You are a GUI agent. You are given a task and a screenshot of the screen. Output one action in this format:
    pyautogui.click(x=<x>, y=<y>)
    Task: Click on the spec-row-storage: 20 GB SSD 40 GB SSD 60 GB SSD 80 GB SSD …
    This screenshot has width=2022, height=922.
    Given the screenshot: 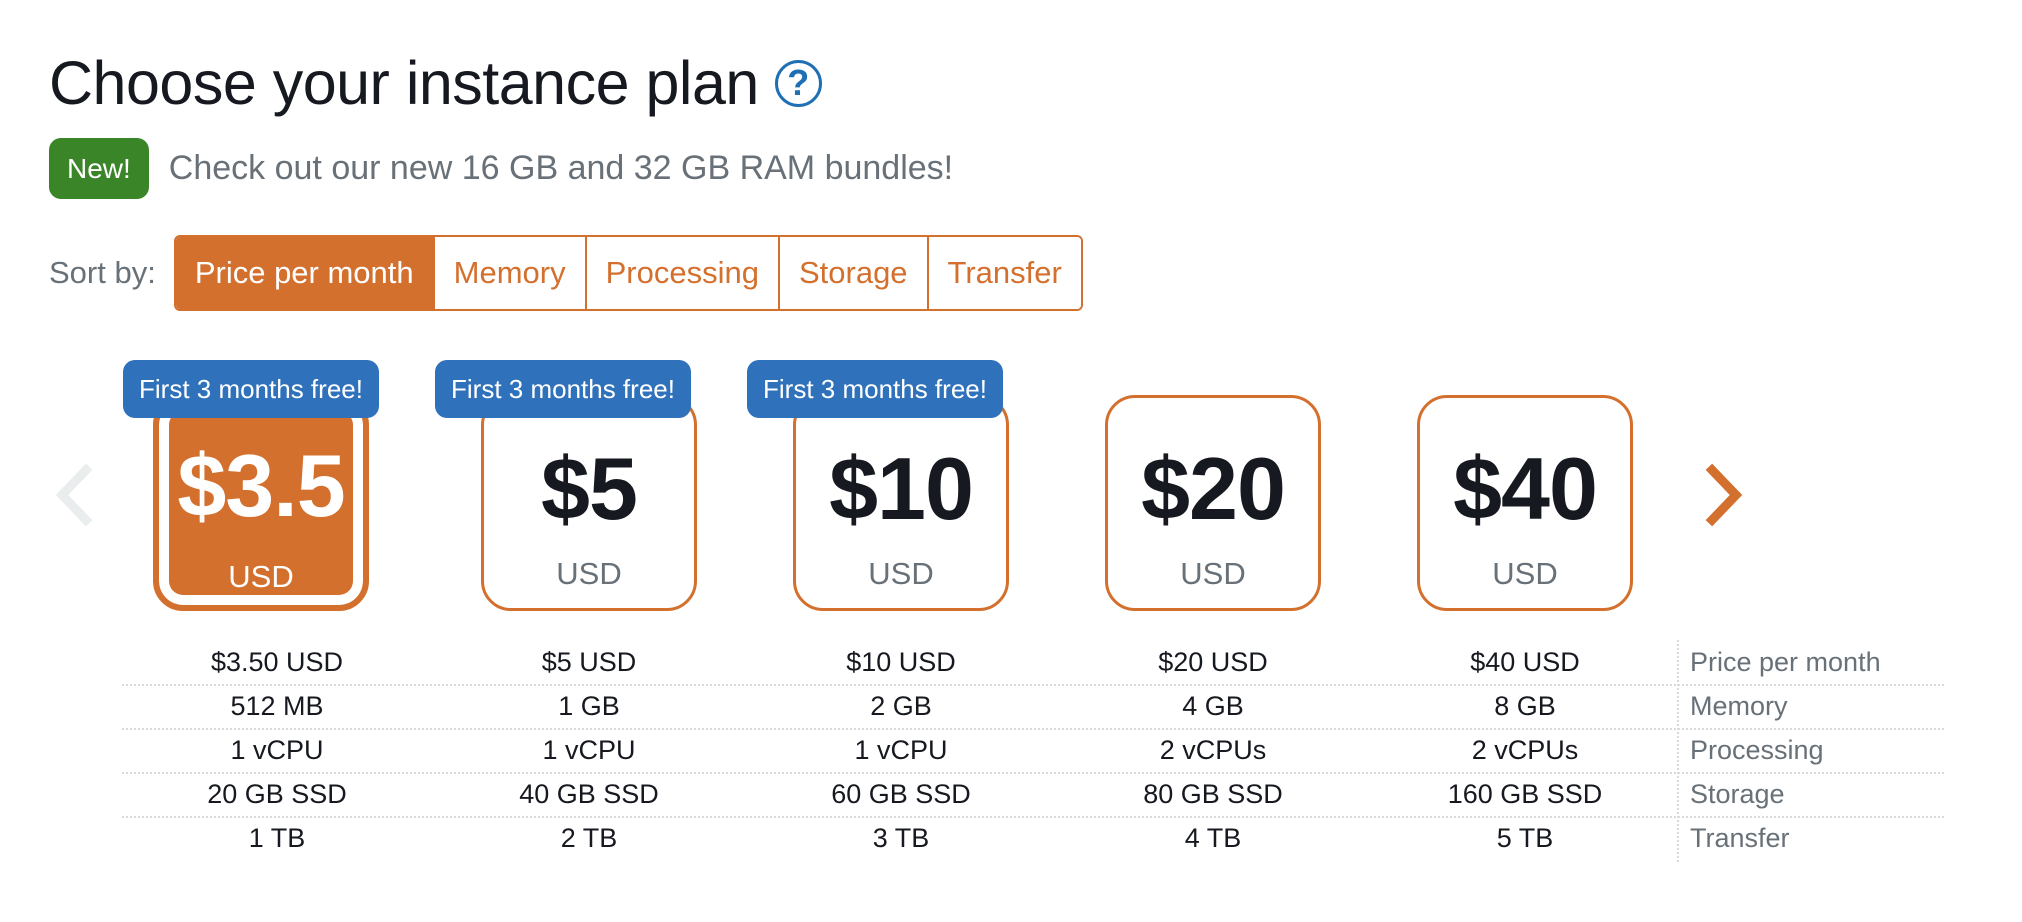 What is the action you would take?
    pyautogui.click(x=1037, y=795)
    